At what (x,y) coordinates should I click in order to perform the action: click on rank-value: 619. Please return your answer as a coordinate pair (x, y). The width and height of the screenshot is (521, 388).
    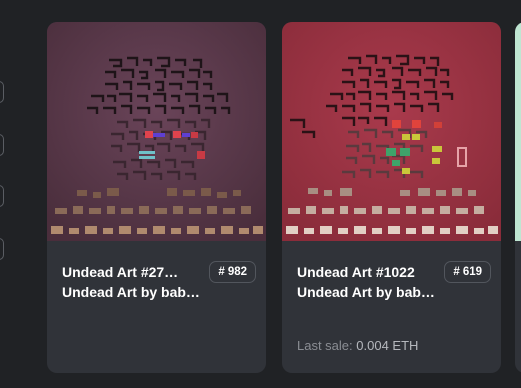
    Looking at the image, I should click on (472, 272).